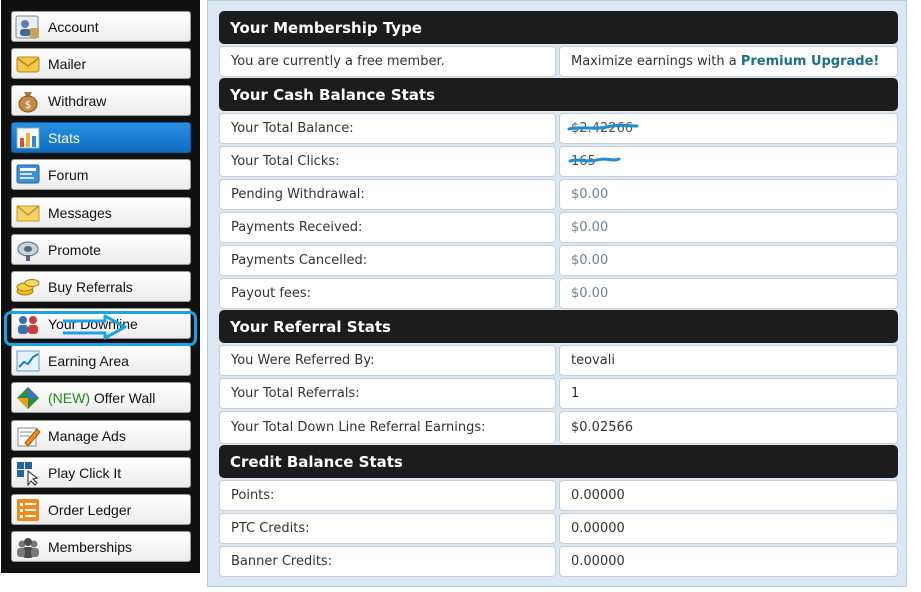 Image resolution: width=921 pixels, height=592 pixels. I want to click on section-header-cash: Your Cash Balance Stats, so click(558, 94).